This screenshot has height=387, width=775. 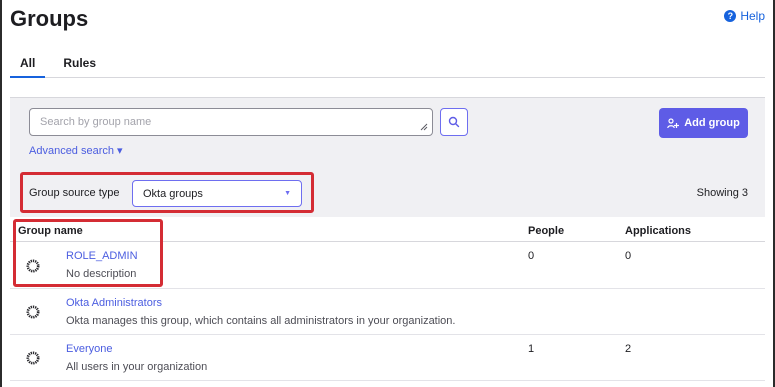 I want to click on page-title: Groups, so click(x=49, y=18).